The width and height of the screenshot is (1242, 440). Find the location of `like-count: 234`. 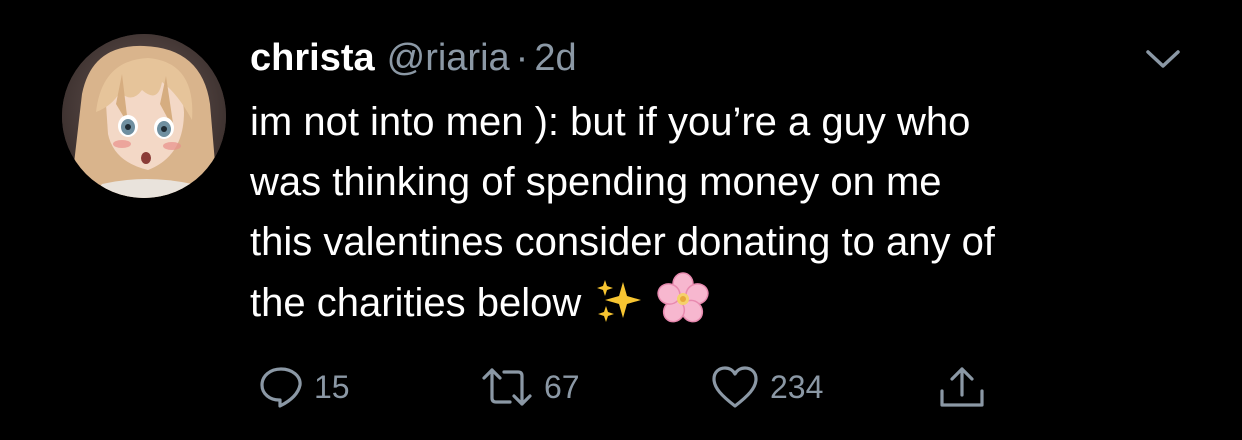

like-count: 234 is located at coordinates (797, 386).